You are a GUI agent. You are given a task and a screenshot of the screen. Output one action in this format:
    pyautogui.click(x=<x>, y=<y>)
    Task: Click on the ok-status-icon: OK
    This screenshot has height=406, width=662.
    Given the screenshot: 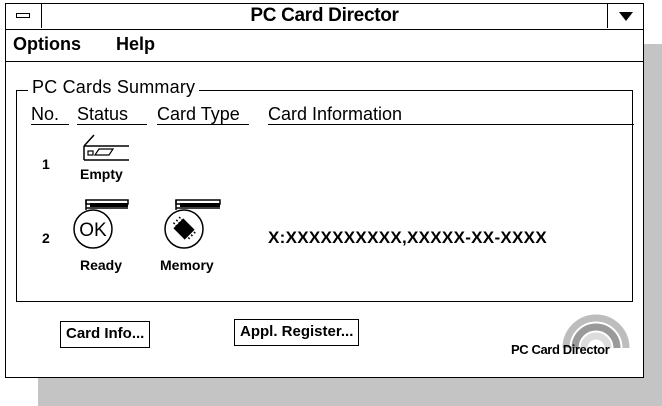 What is the action you would take?
    pyautogui.click(x=101, y=224)
    